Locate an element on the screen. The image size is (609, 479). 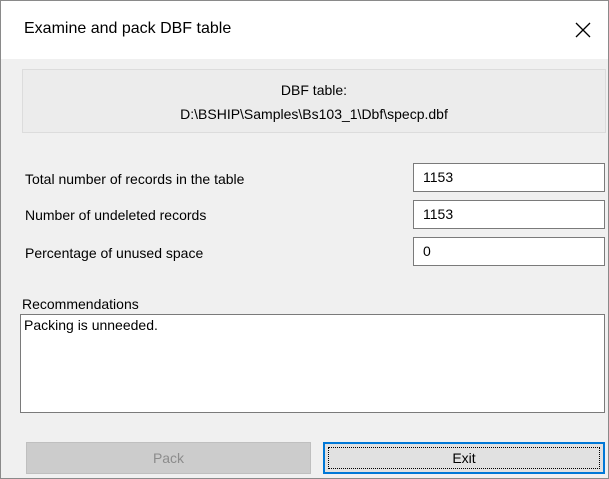
unused-space-label: Percentage of unused space is located at coordinates (114, 253).